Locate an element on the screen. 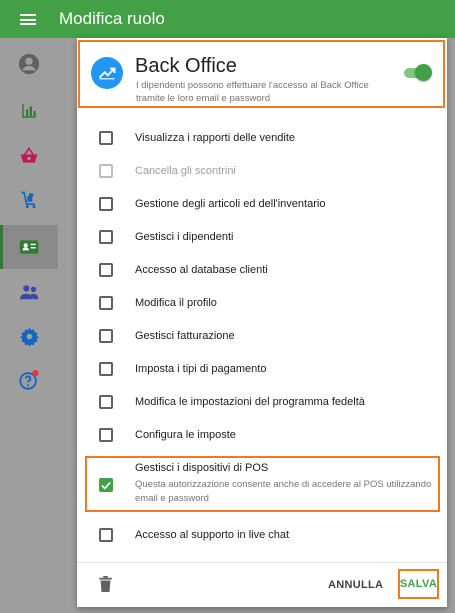  settings-gear-icon is located at coordinates (29, 336).